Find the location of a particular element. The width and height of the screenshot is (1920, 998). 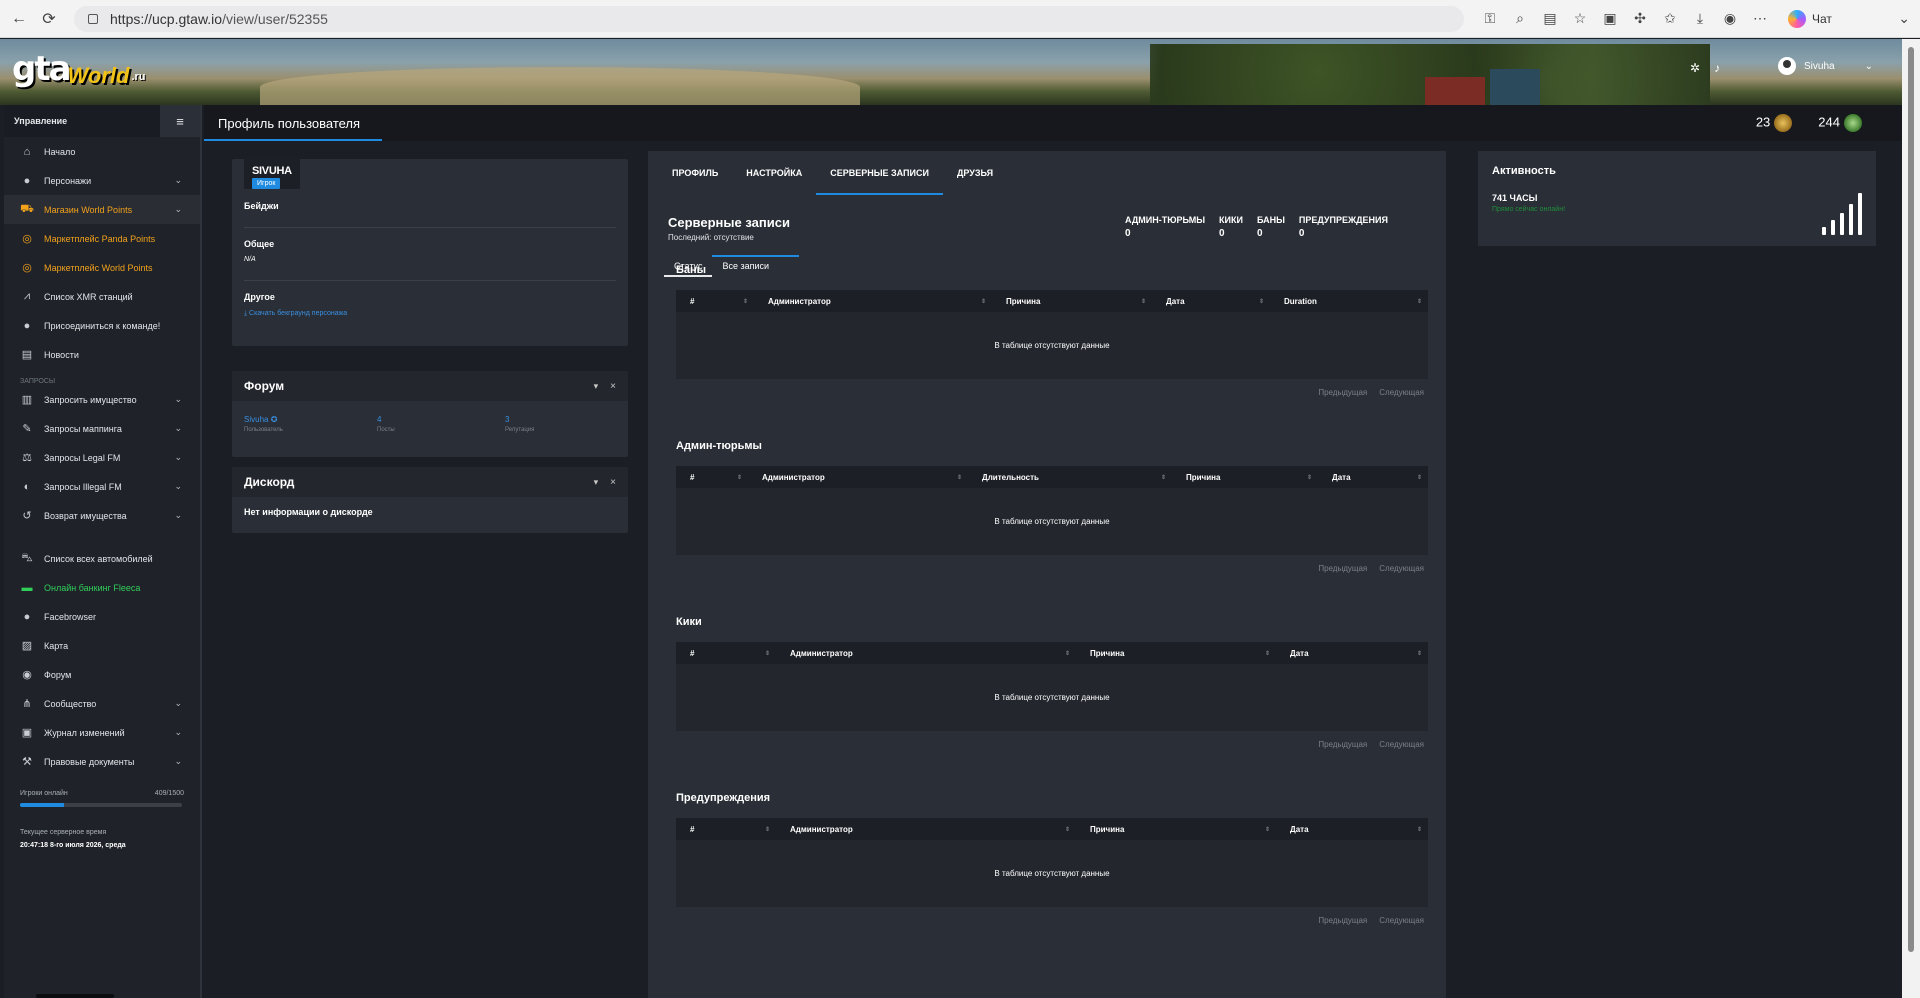

sidebar-item: ⛍ Список всех автомобилей is located at coordinates (102, 558).